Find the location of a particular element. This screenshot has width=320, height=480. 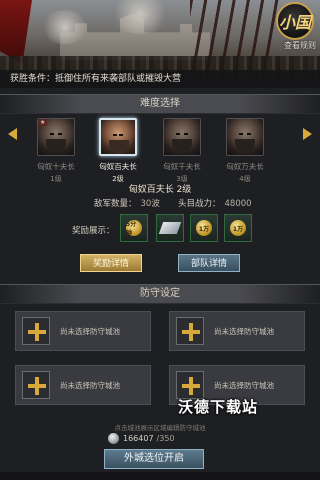

silver-value: 166407 is located at coordinates (138, 438).